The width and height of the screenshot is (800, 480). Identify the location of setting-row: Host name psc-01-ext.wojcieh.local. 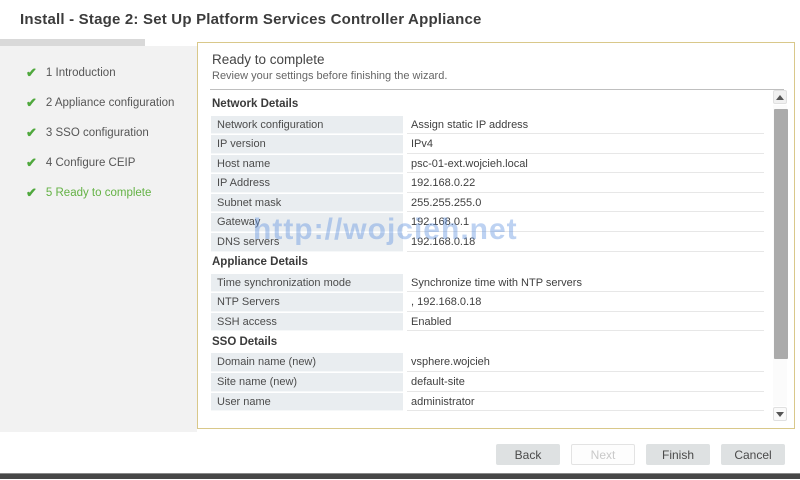
(487, 164).